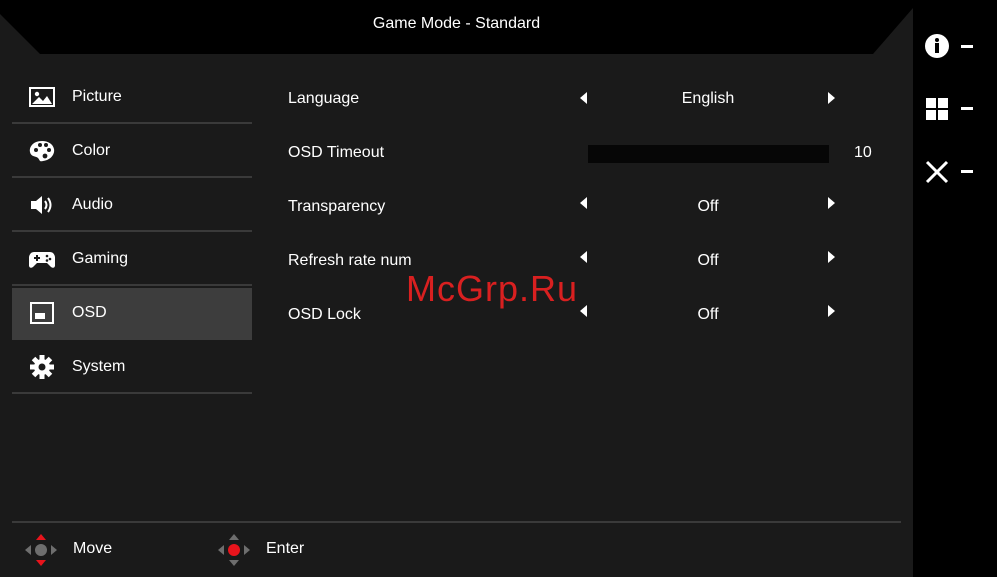  I want to click on transparency-next-arrow, so click(831, 203).